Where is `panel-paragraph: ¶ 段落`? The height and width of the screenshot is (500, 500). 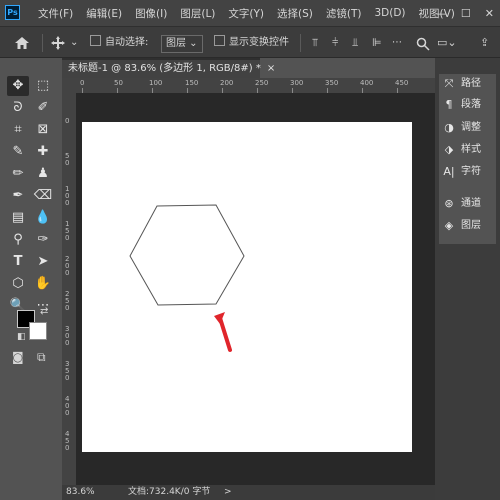 panel-paragraph: ¶ 段落 is located at coordinates (462, 105).